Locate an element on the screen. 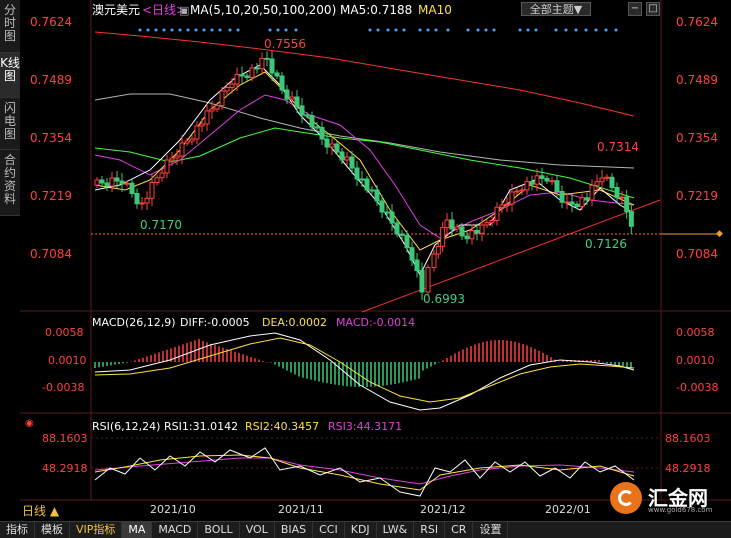 The height and width of the screenshot is (538, 731). toolbar-item: CCI is located at coordinates (329, 530).